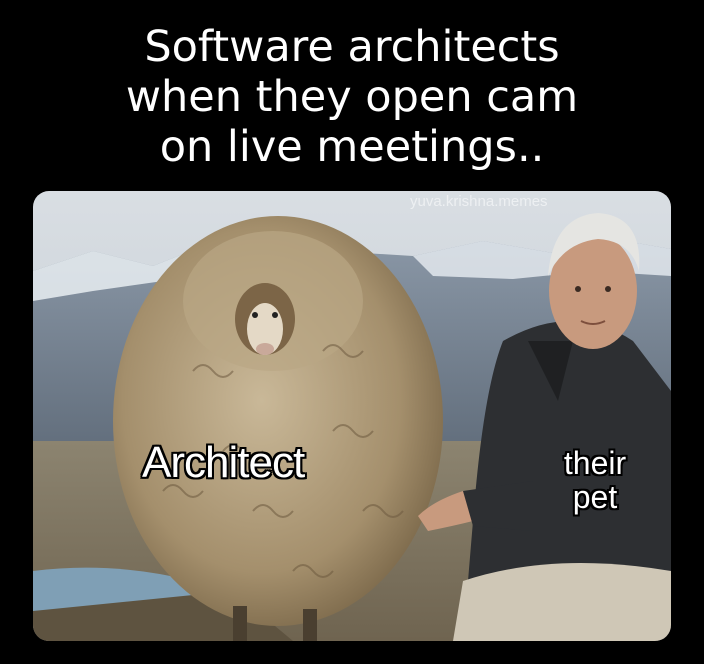 This screenshot has height=664, width=704. What do you see at coordinates (595, 463) in the screenshot?
I see `man-label-line-1: their` at bounding box center [595, 463].